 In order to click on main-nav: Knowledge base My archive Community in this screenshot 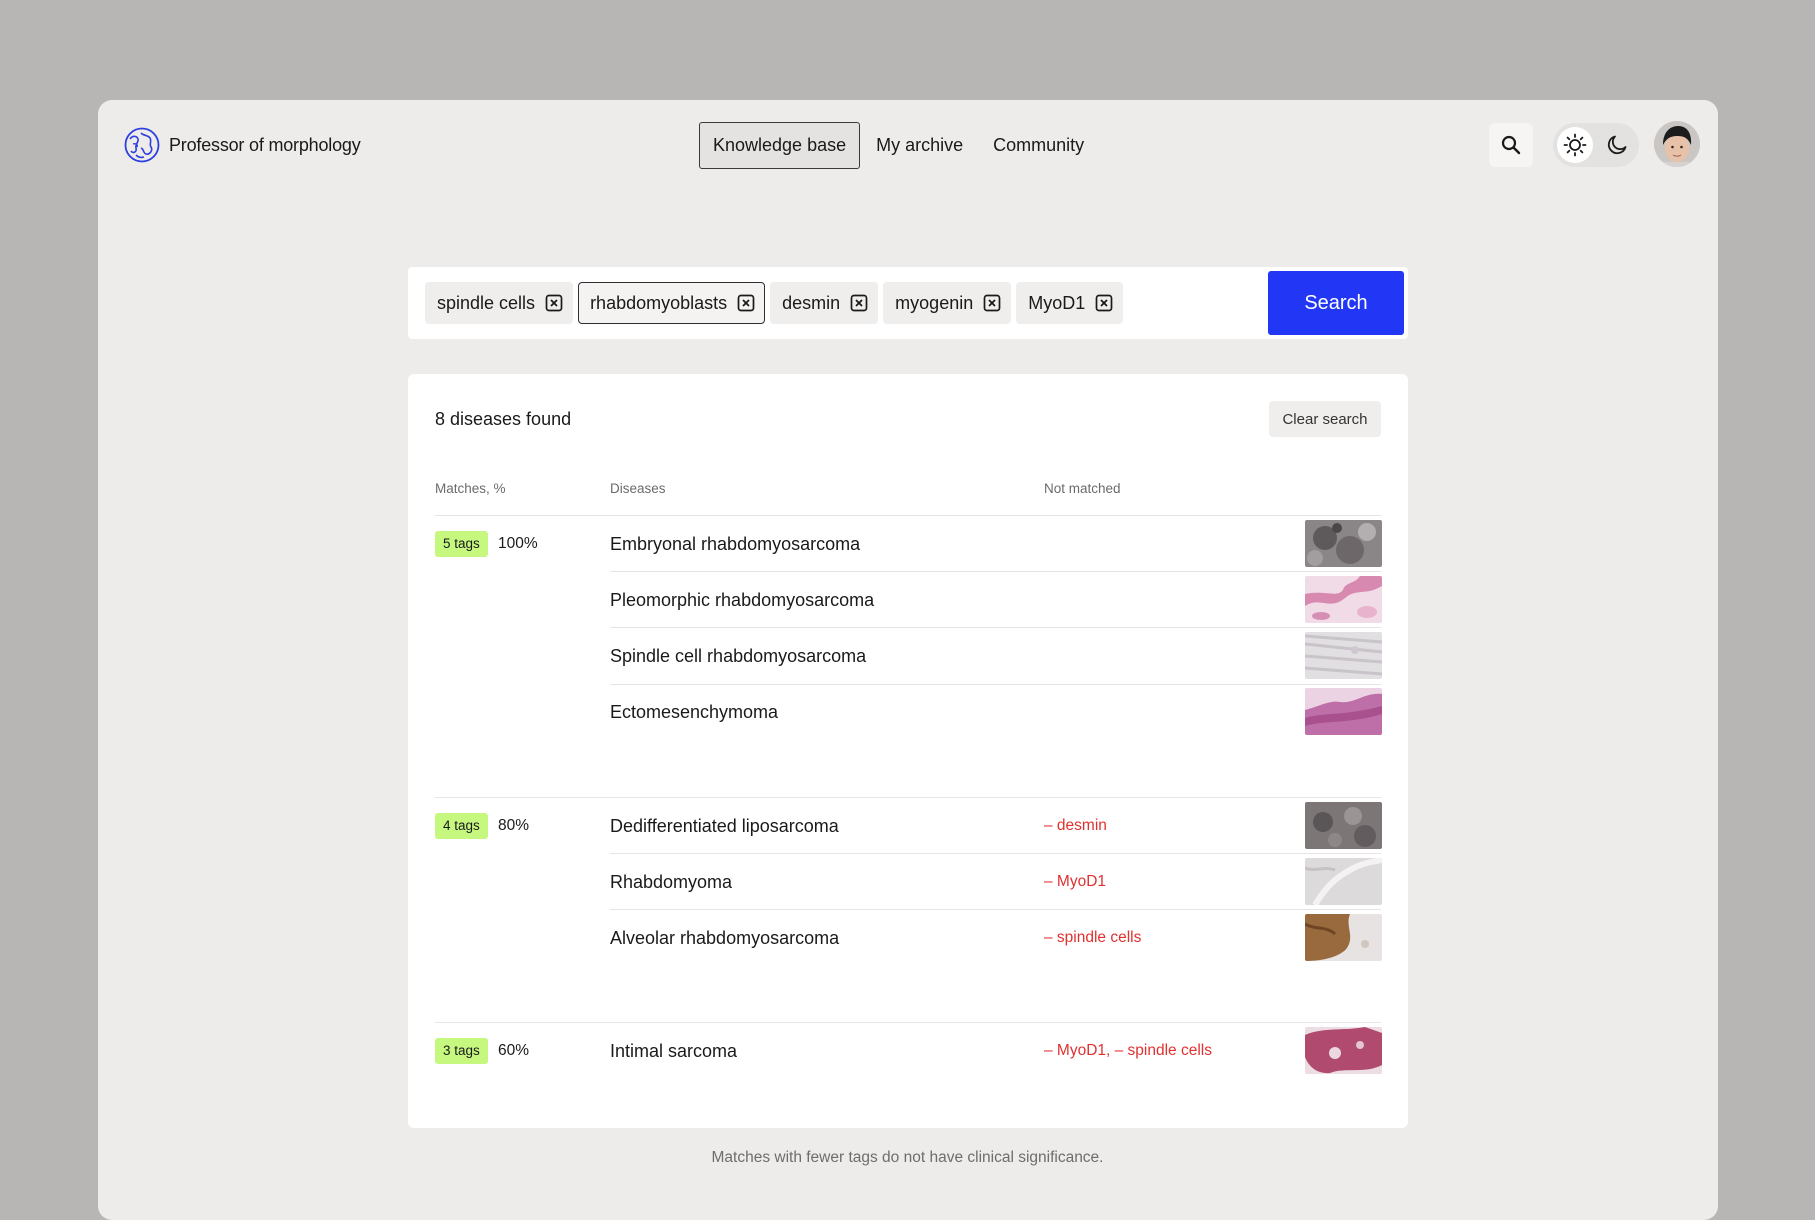, I will do `click(899, 145)`.